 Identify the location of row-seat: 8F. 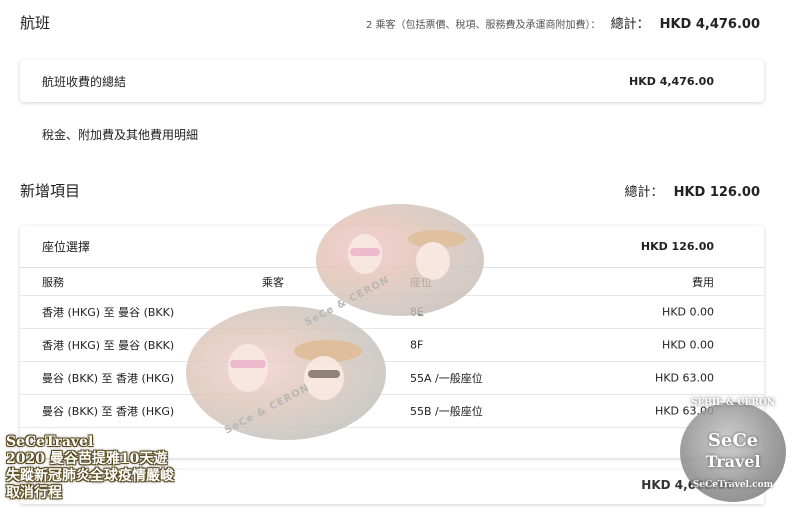
(417, 345).